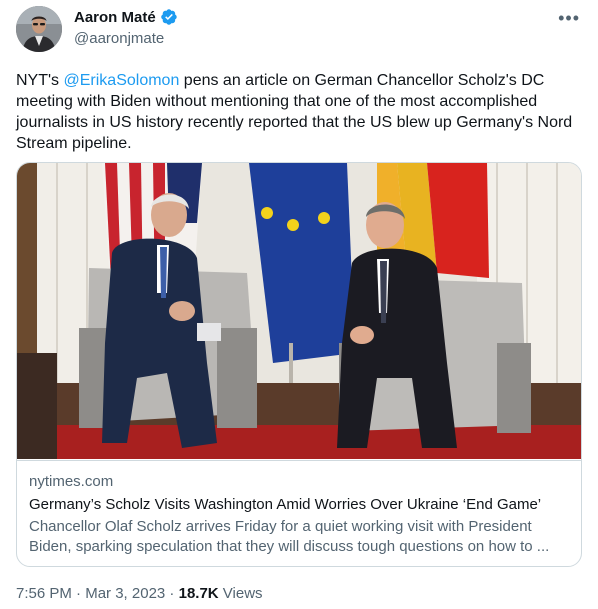  I want to click on more-options-icon: •••, so click(569, 18).